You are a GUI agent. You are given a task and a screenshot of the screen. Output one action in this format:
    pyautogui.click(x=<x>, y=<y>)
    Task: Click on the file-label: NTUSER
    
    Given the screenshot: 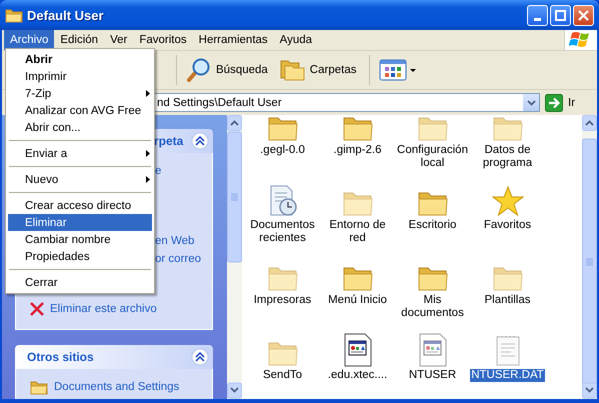 What is the action you would take?
    pyautogui.click(x=433, y=375)
    